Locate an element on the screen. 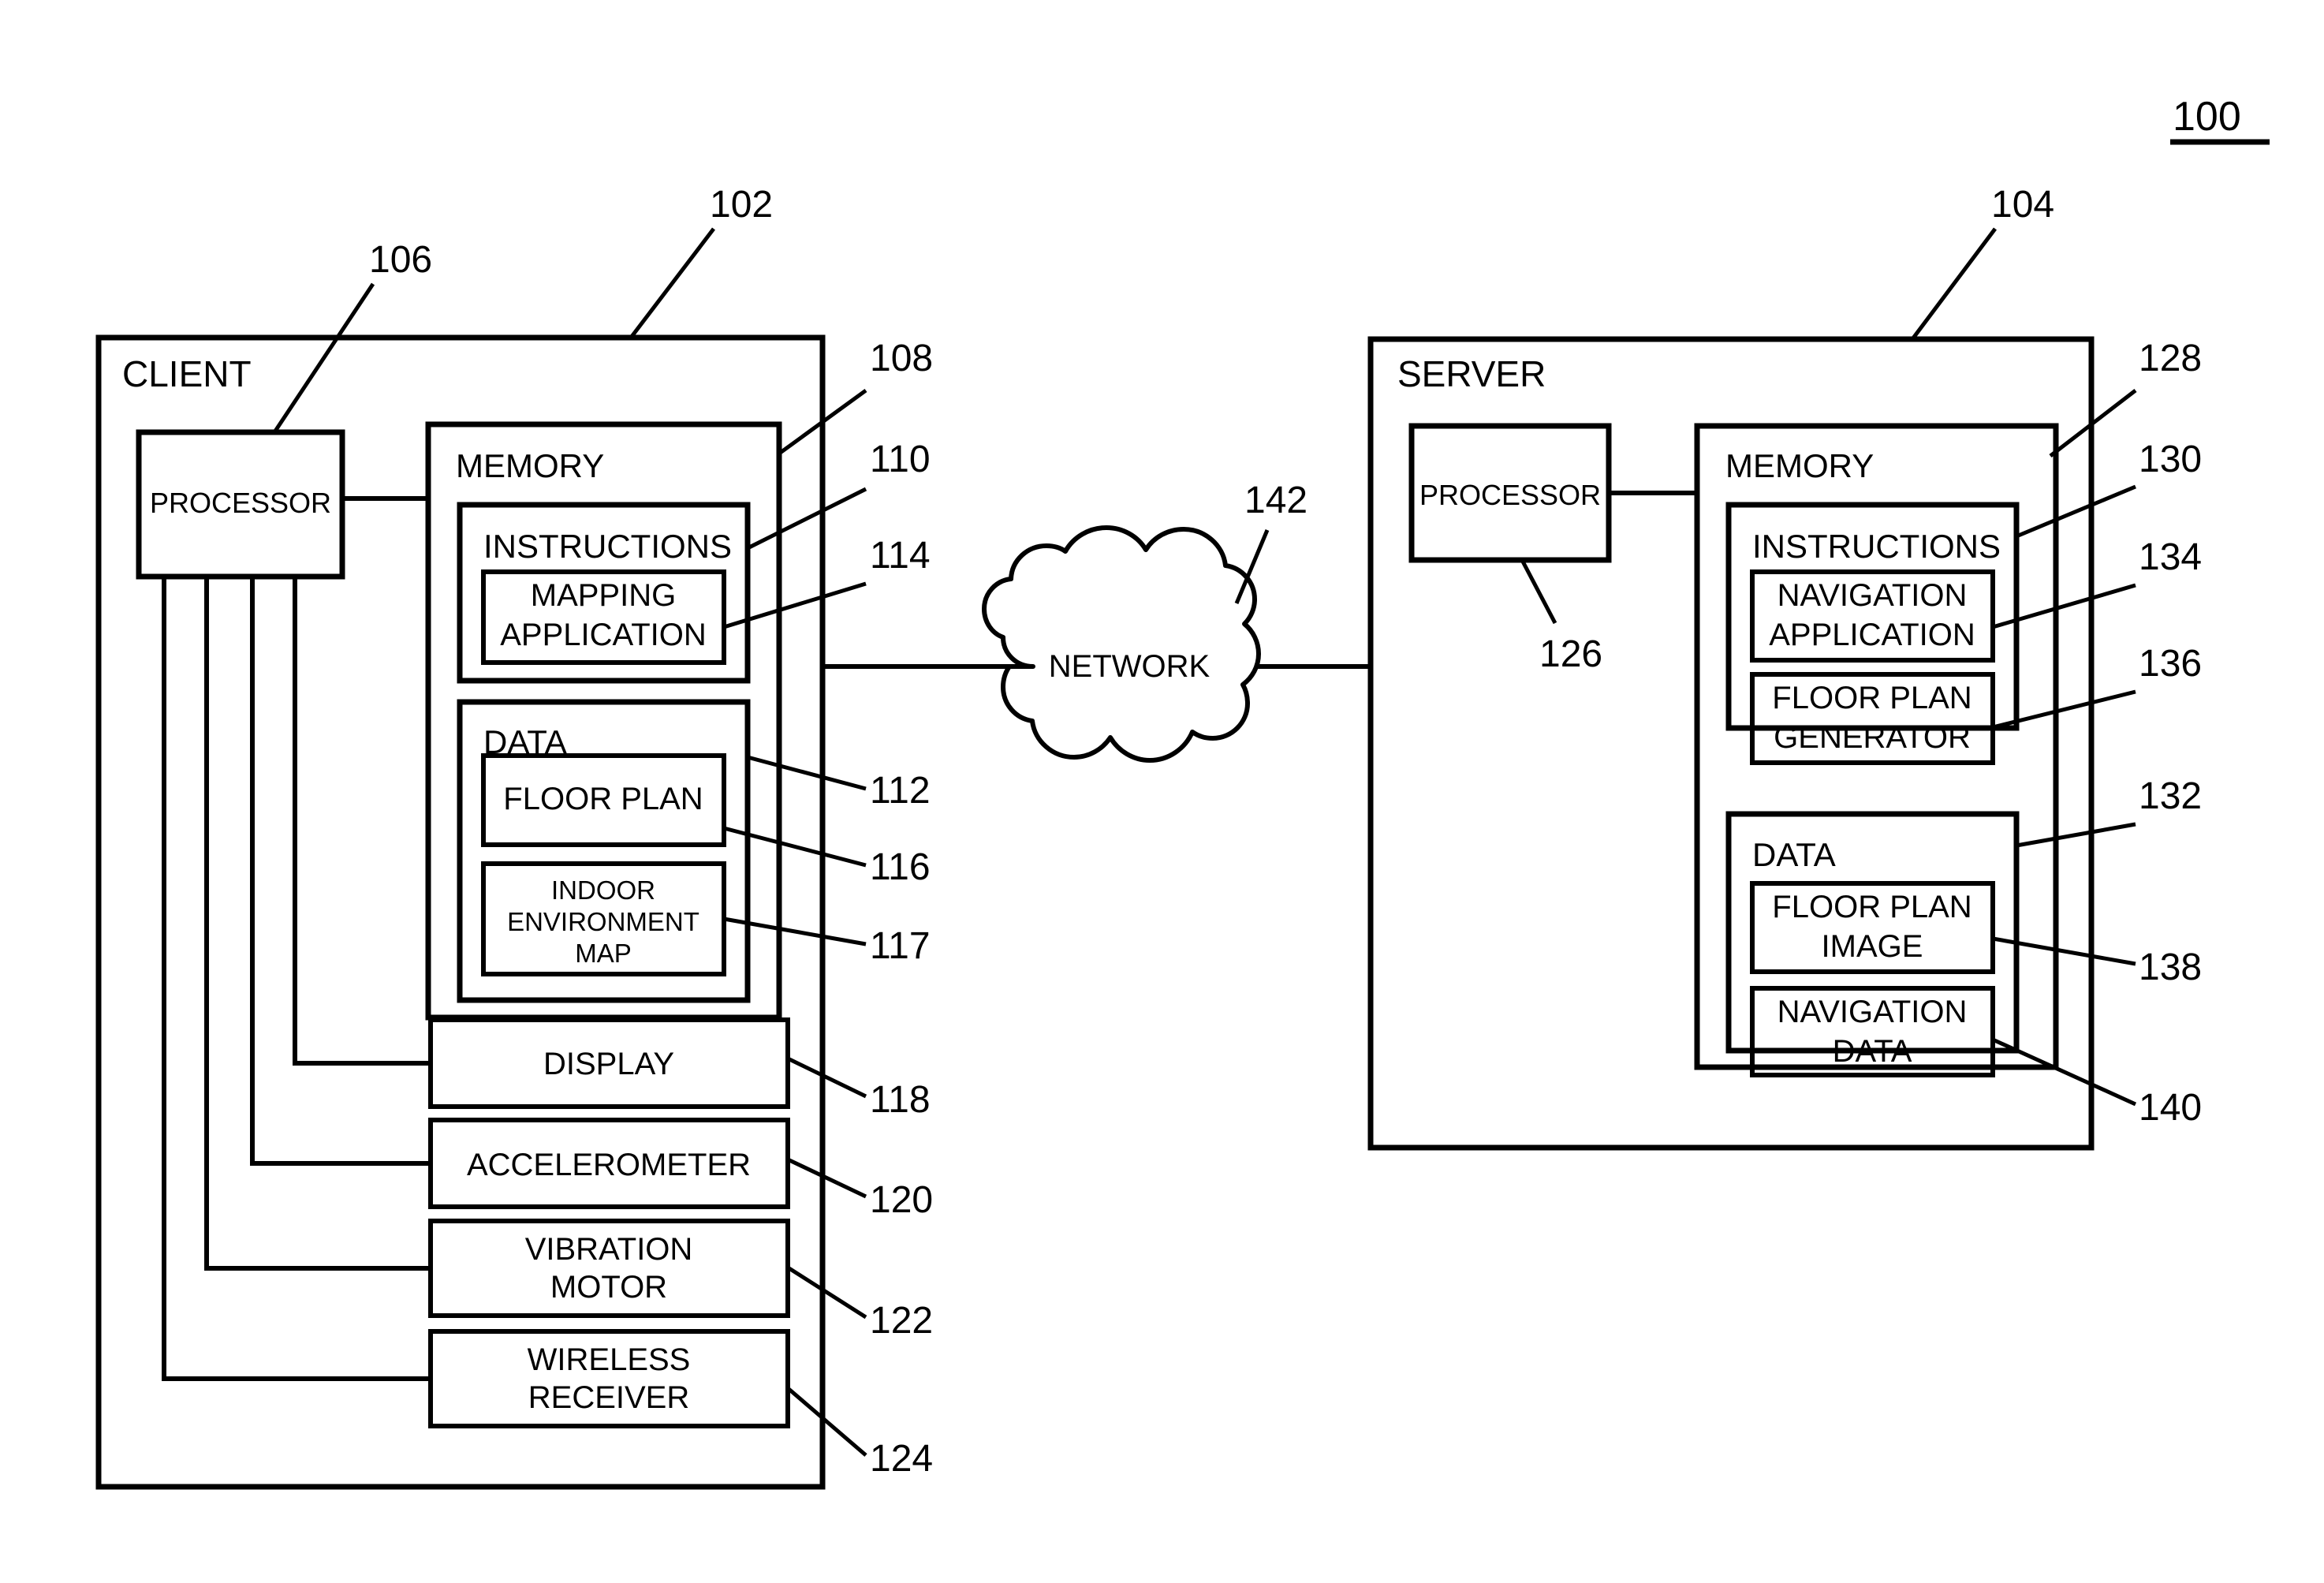  ref-label-128: 128 is located at coordinates (2170, 358).